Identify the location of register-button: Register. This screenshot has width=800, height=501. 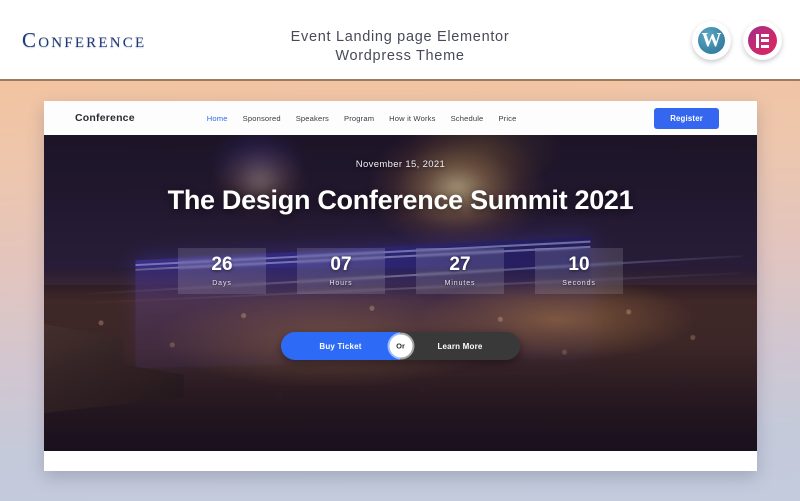
(686, 118).